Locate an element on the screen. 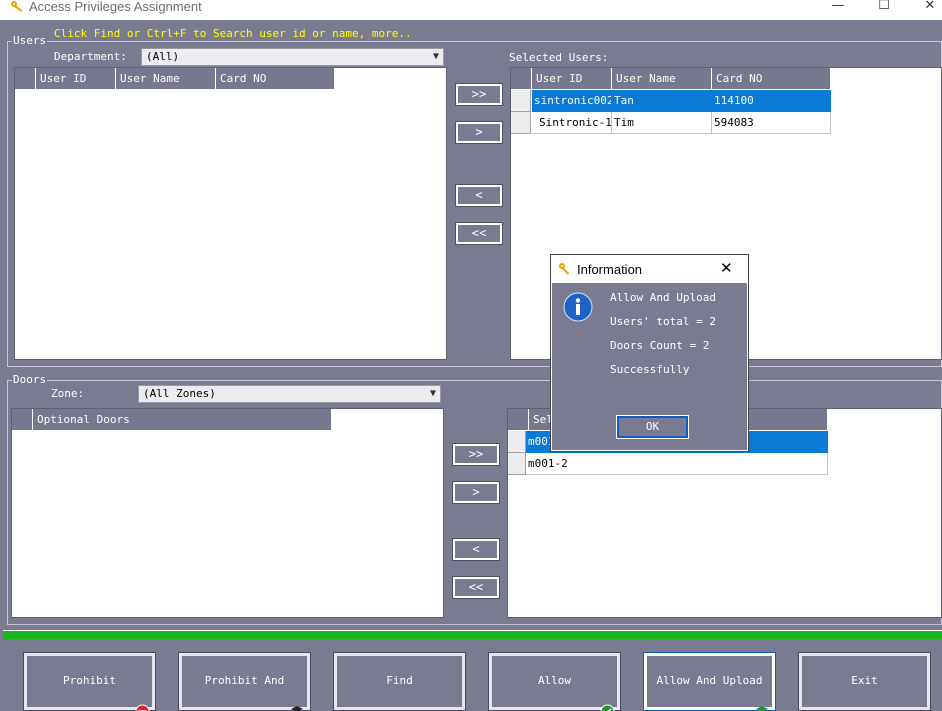 This screenshot has height=711, width=942. user-name-cell: Tan is located at coordinates (662, 101).